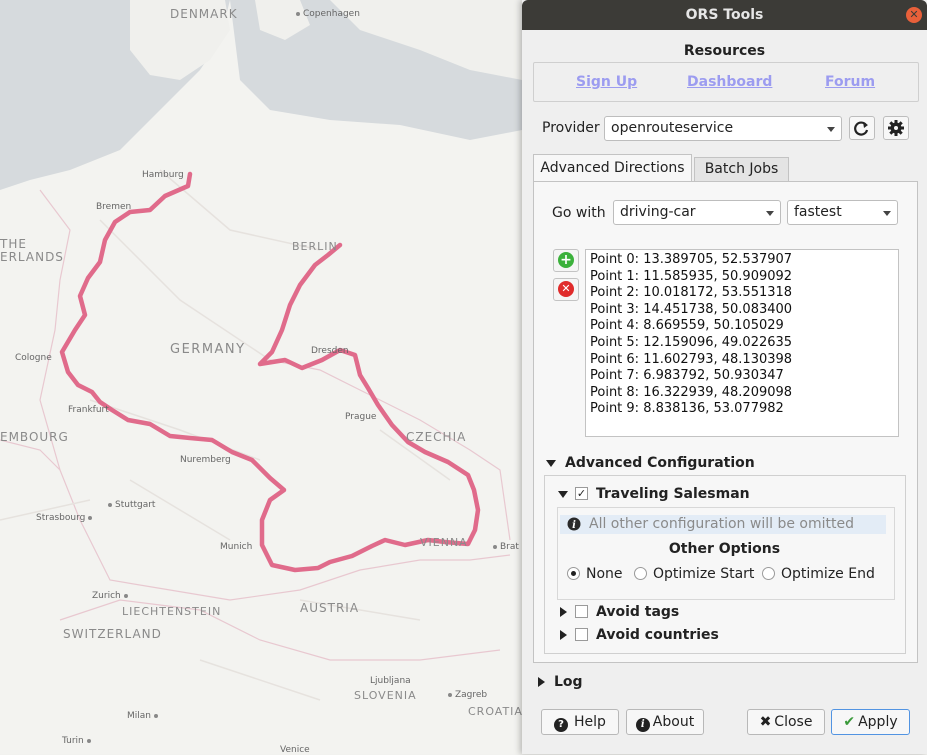  I want to click on expand-advanced-config-icon, so click(551, 463).